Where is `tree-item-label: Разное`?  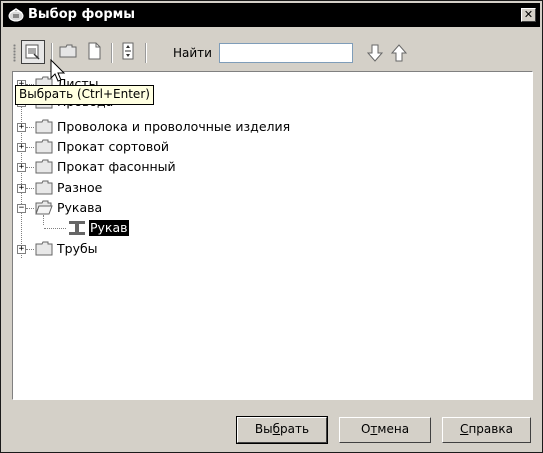
tree-item-label: Разное is located at coordinates (80, 187).